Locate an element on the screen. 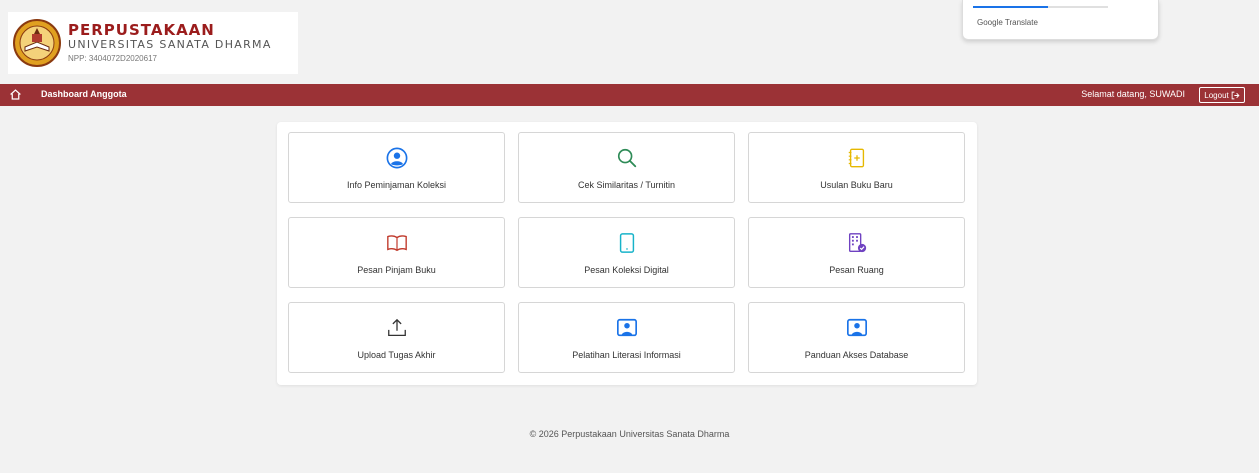 The image size is (1259, 473). open-book-icon is located at coordinates (396, 243).